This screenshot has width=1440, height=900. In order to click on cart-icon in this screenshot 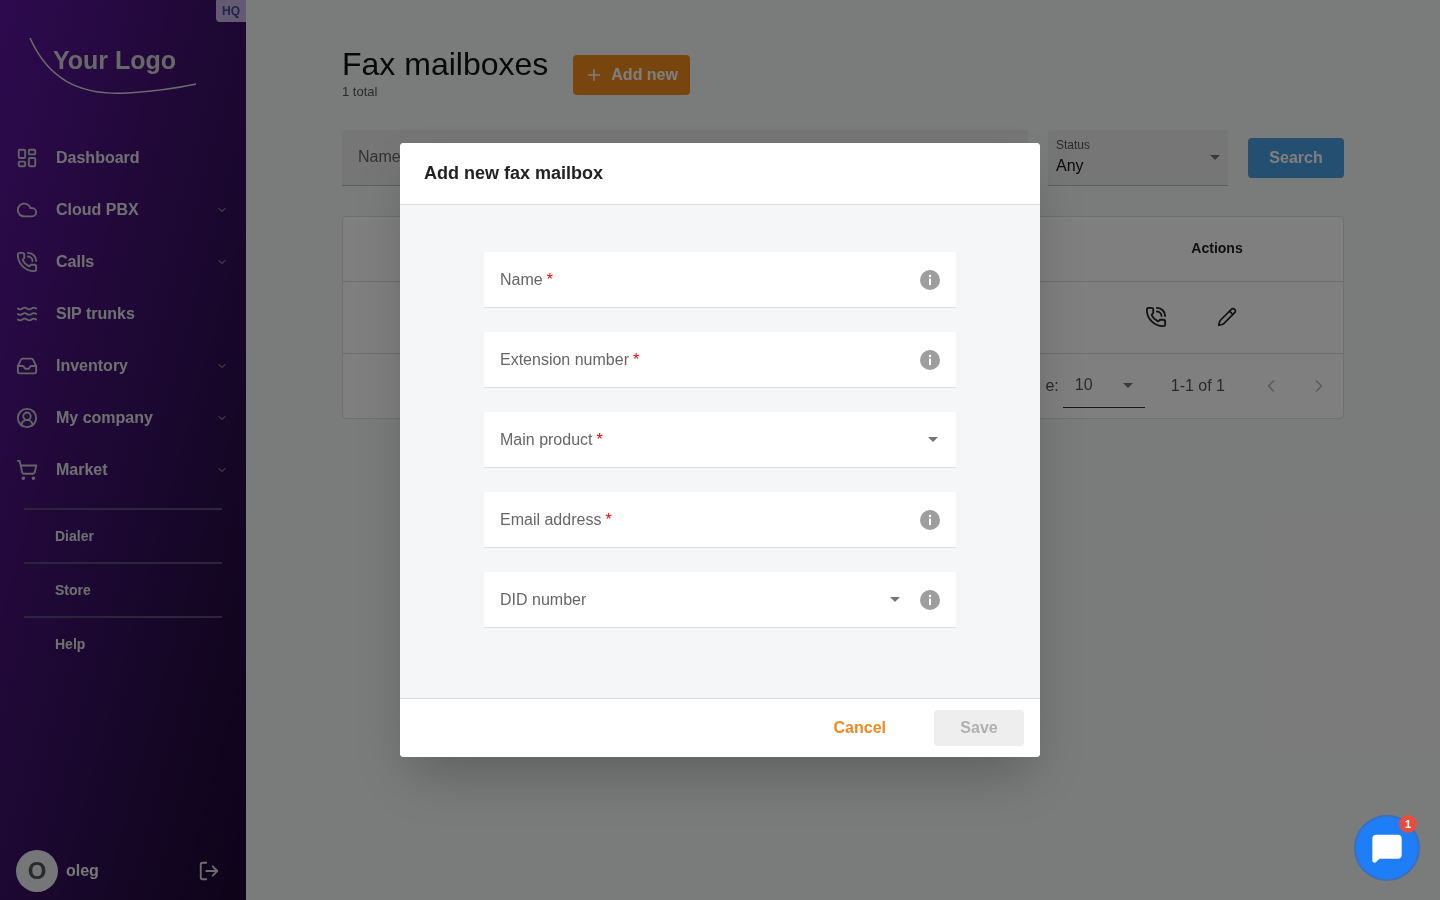, I will do `click(27, 470)`.